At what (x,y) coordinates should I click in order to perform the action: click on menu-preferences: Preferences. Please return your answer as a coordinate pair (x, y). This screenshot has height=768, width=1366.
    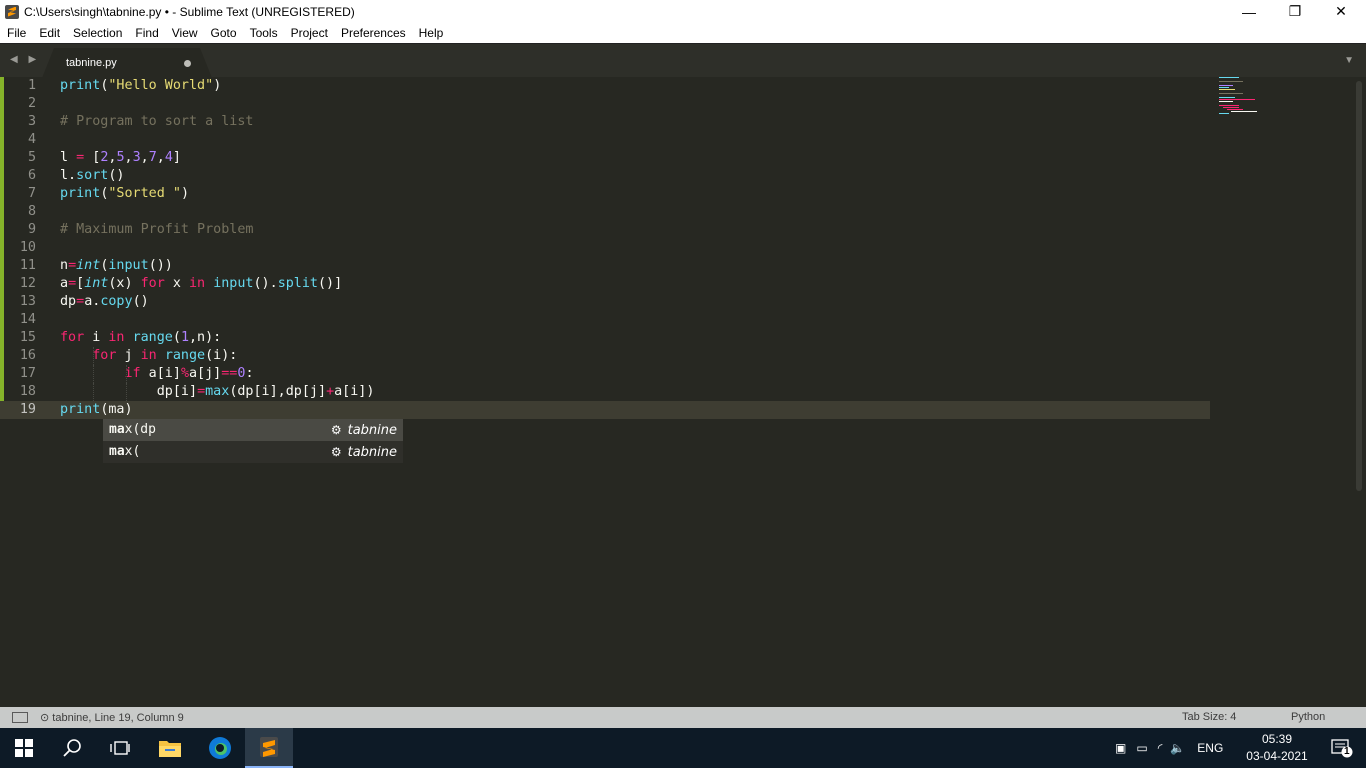
    Looking at the image, I should click on (373, 33).